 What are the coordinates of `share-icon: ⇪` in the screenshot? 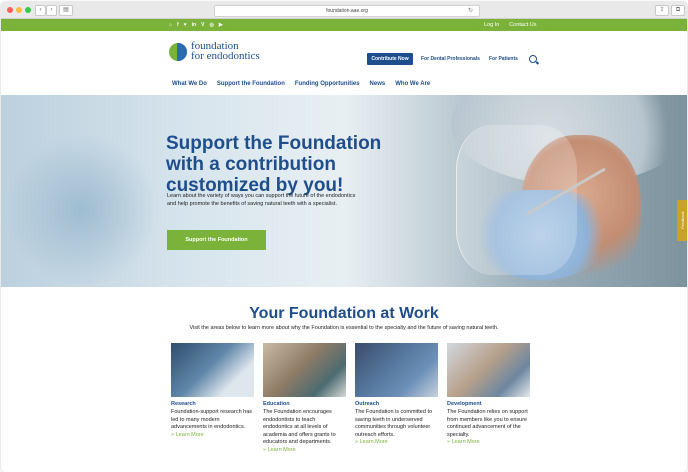 It's located at (662, 10).